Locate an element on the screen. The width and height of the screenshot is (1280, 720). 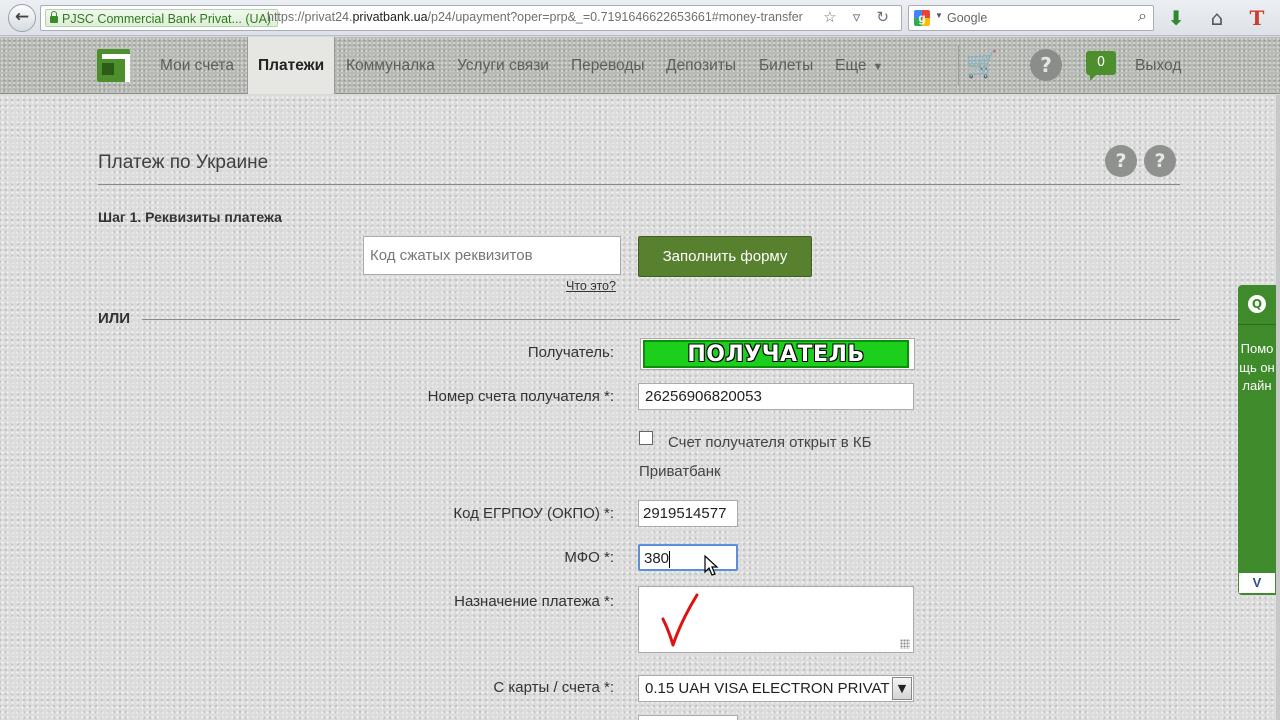
source-card-label: С карты / счета *: is located at coordinates (553, 687).